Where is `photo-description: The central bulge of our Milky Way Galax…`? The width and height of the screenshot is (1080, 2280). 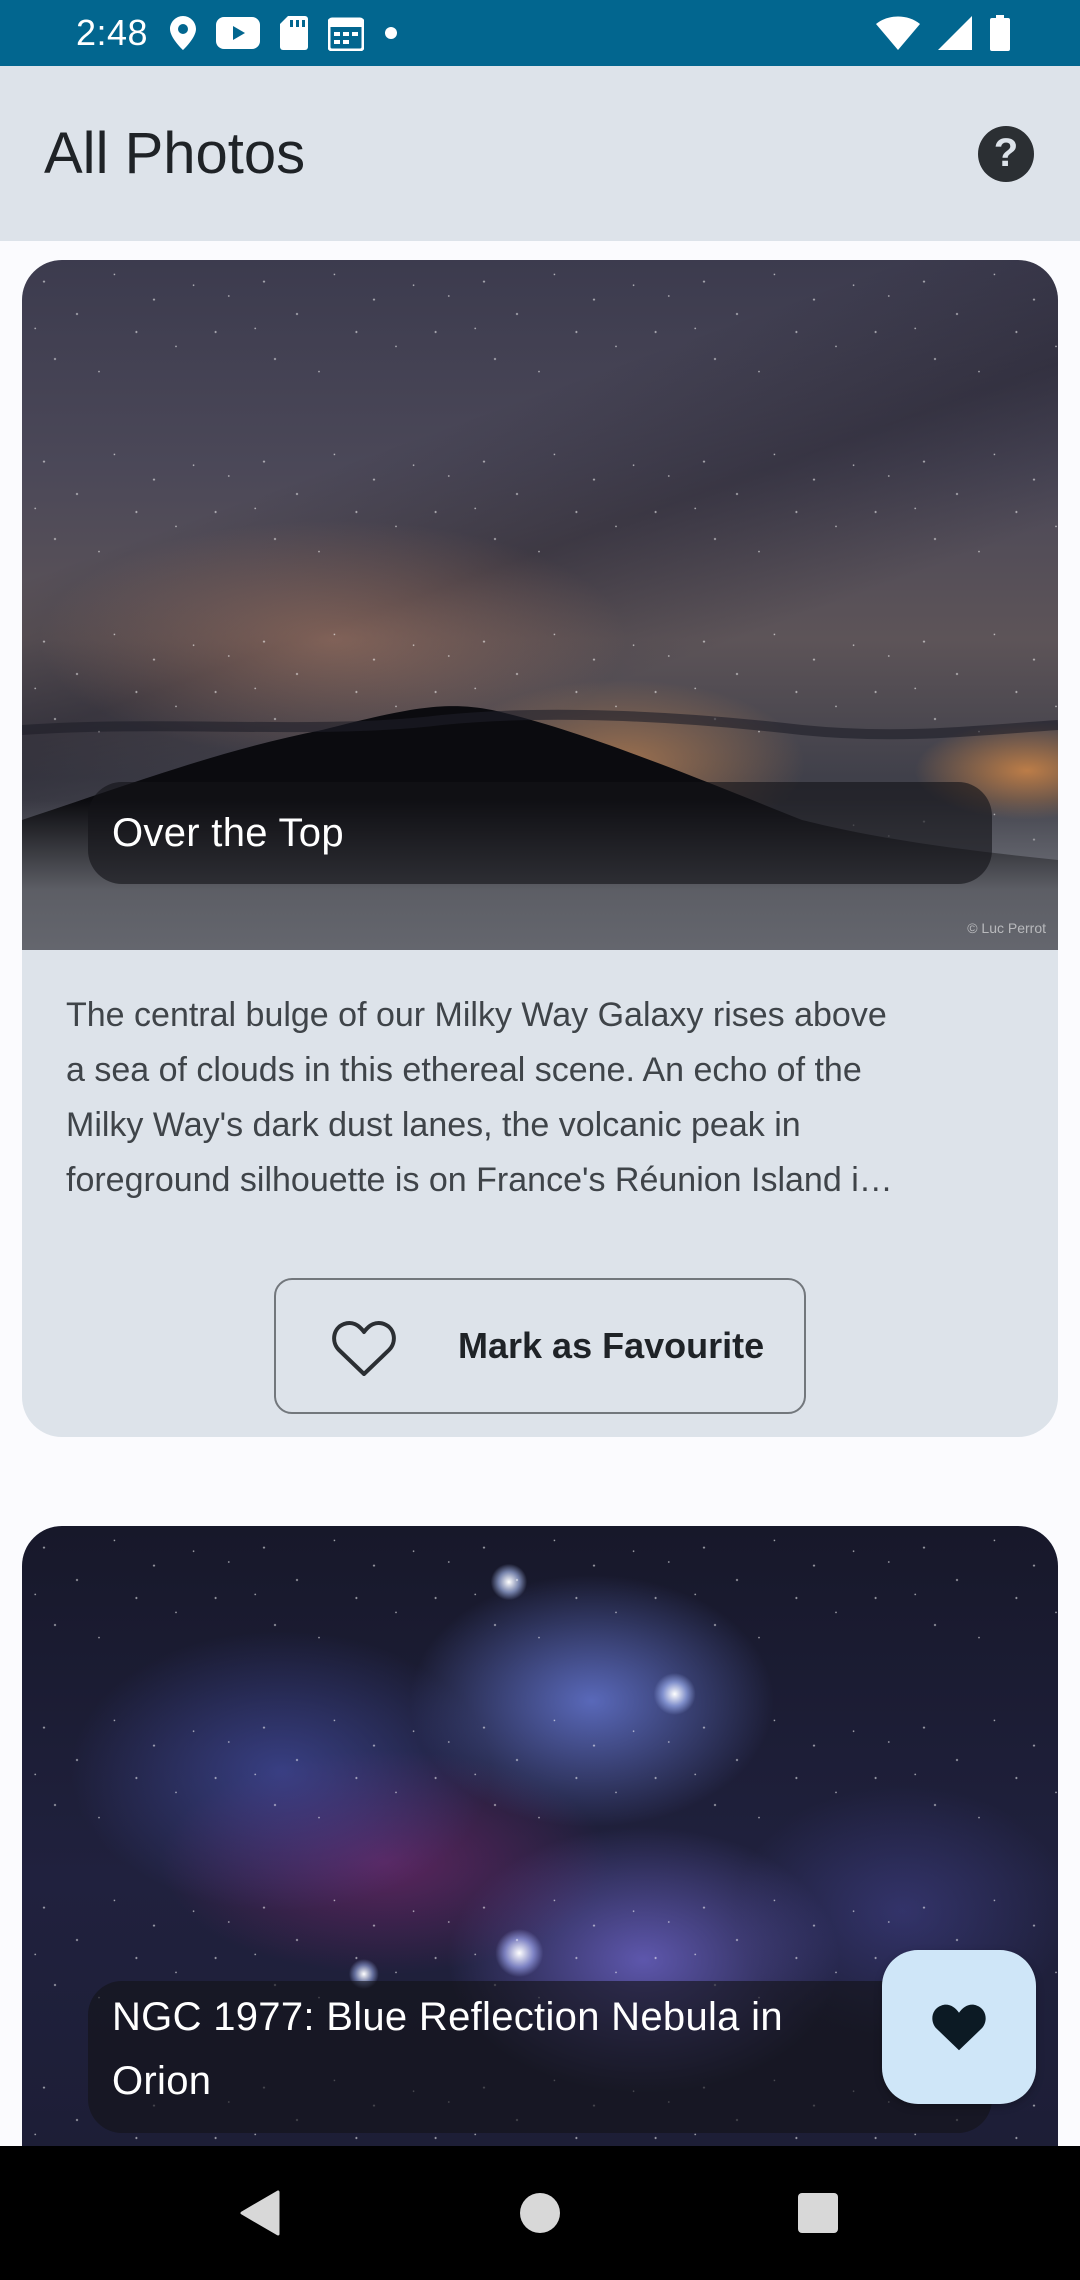
photo-description: The central bulge of our Milky Way Galax… is located at coordinates (551, 1098).